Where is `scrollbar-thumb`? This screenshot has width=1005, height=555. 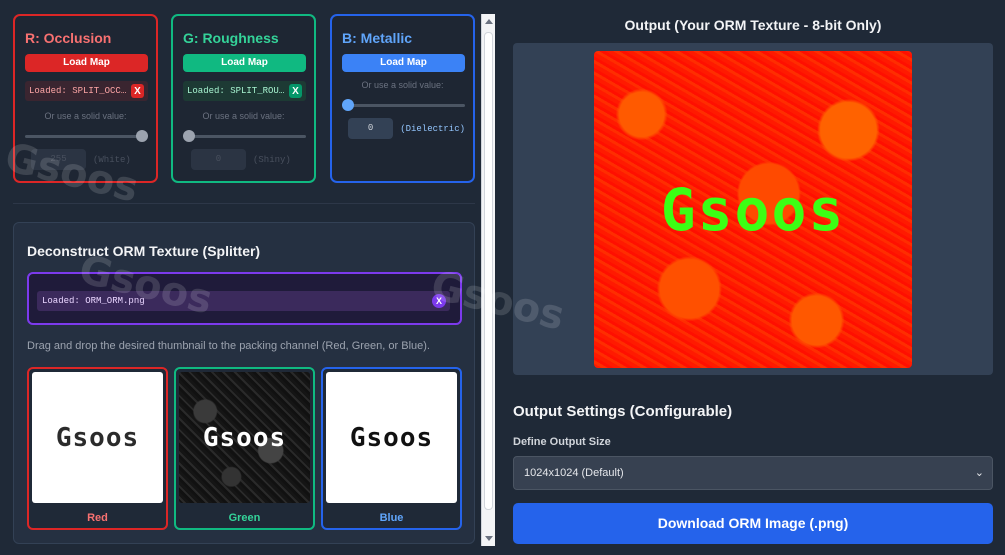
scrollbar-thumb is located at coordinates (488, 271).